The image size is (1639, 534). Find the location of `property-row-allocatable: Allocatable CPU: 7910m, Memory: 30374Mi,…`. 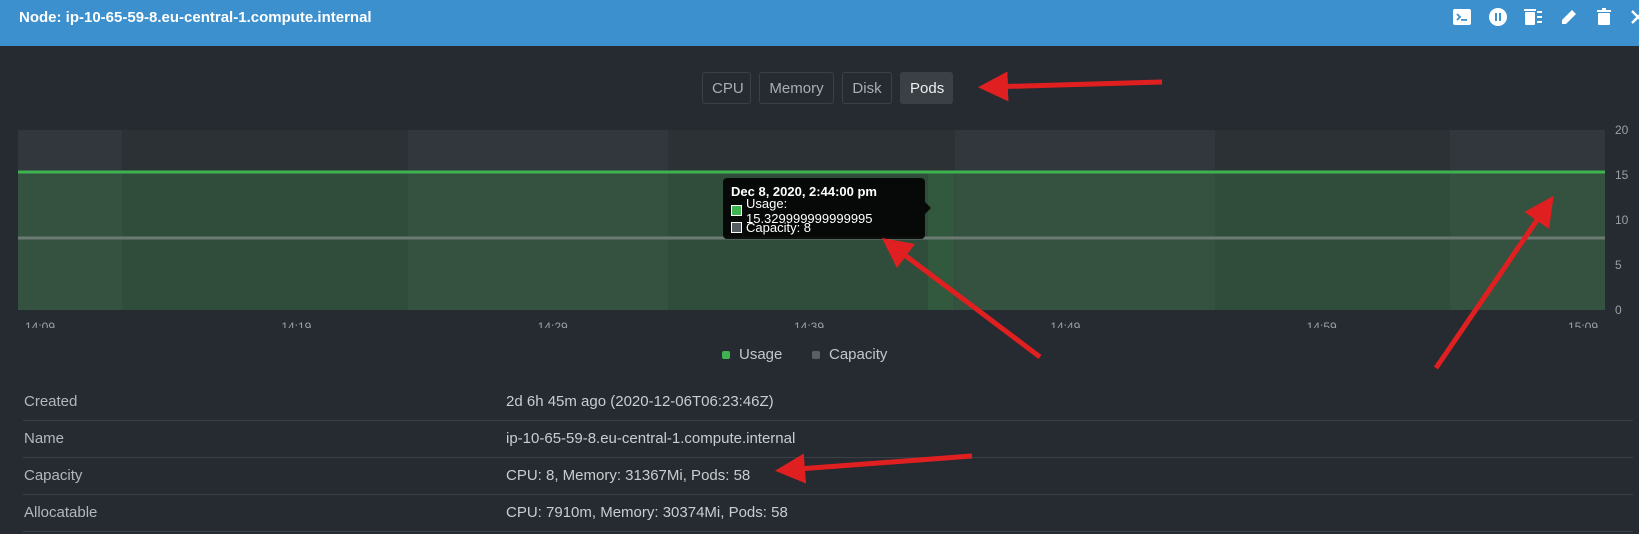

property-row-allocatable: Allocatable CPU: 7910m, Memory: 30374Mi,… is located at coordinates (828, 513).